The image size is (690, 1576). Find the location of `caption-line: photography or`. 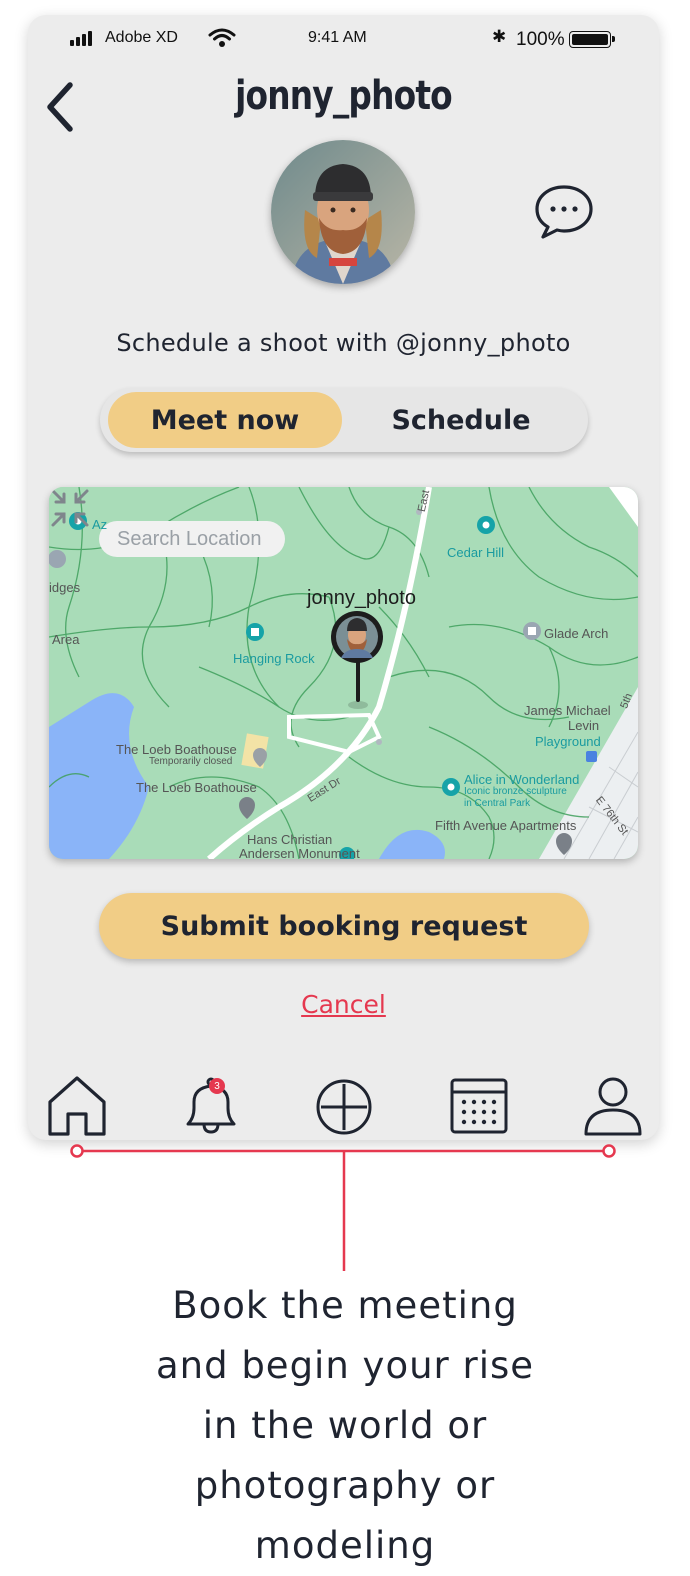

caption-line: photography or is located at coordinates (345, 1485).